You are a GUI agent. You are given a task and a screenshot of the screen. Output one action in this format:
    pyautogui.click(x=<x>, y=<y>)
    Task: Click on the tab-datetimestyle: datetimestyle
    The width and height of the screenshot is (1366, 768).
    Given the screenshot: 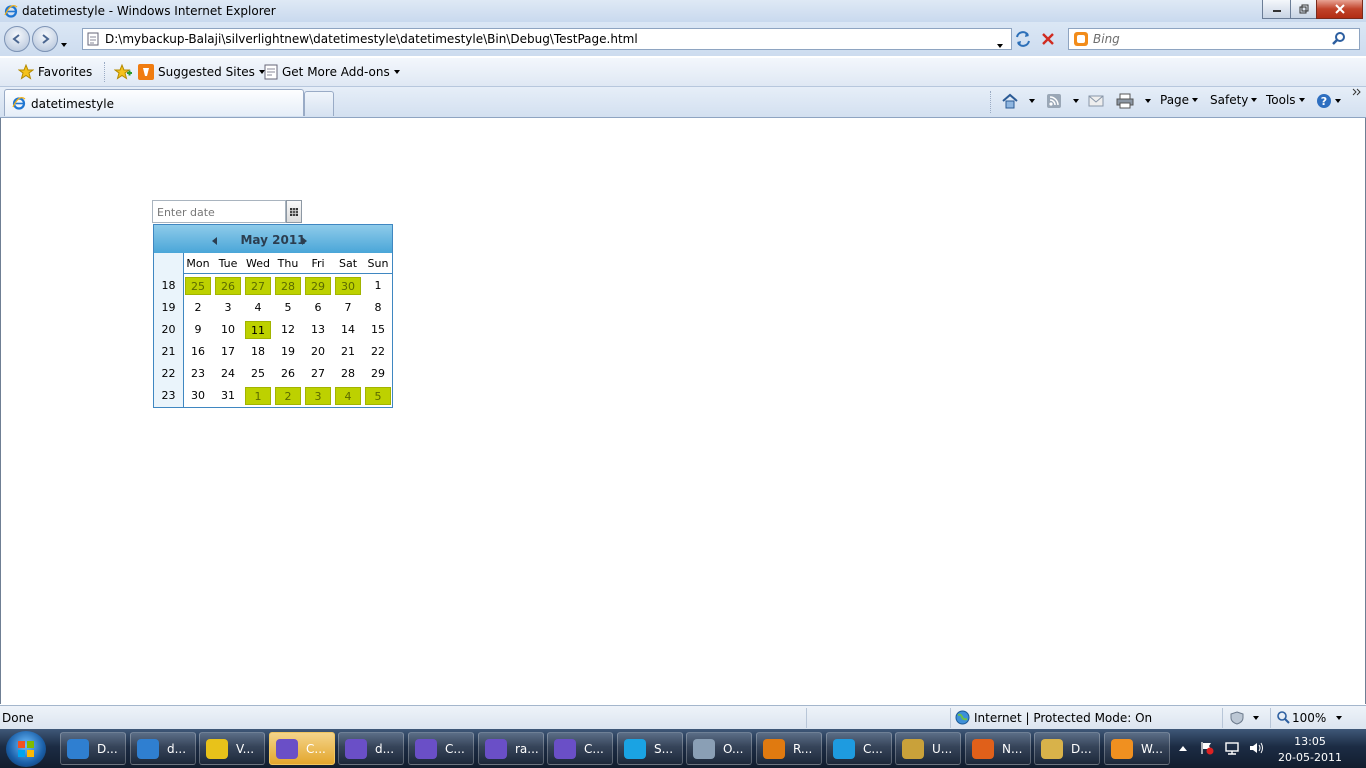 What is the action you would take?
    pyautogui.click(x=154, y=102)
    